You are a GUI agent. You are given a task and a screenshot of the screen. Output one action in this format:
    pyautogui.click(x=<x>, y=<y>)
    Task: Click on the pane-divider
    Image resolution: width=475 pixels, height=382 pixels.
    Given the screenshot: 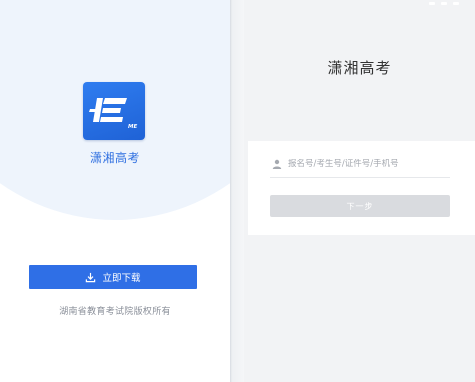 What is the action you would take?
    pyautogui.click(x=237, y=191)
    